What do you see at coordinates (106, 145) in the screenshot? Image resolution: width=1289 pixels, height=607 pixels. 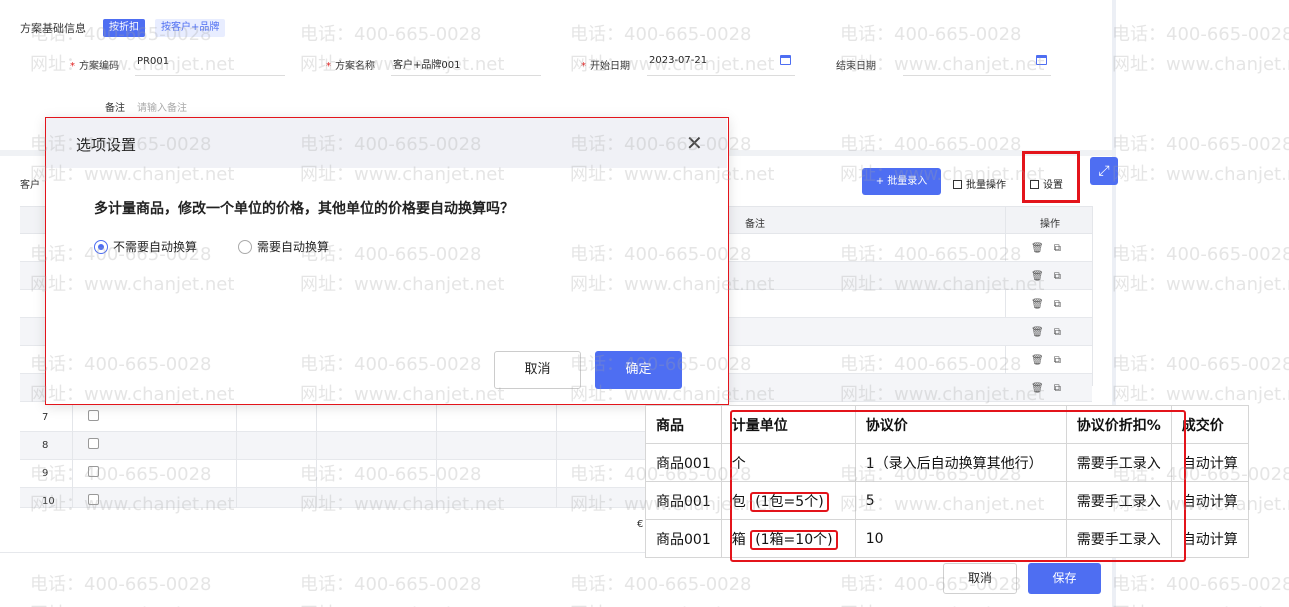 I see `dialog-title: 选项设置` at bounding box center [106, 145].